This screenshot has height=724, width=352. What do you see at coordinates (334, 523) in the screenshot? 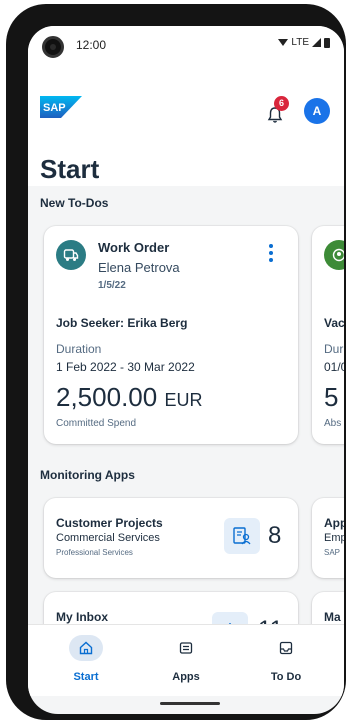
I see `card-title: App` at bounding box center [334, 523].